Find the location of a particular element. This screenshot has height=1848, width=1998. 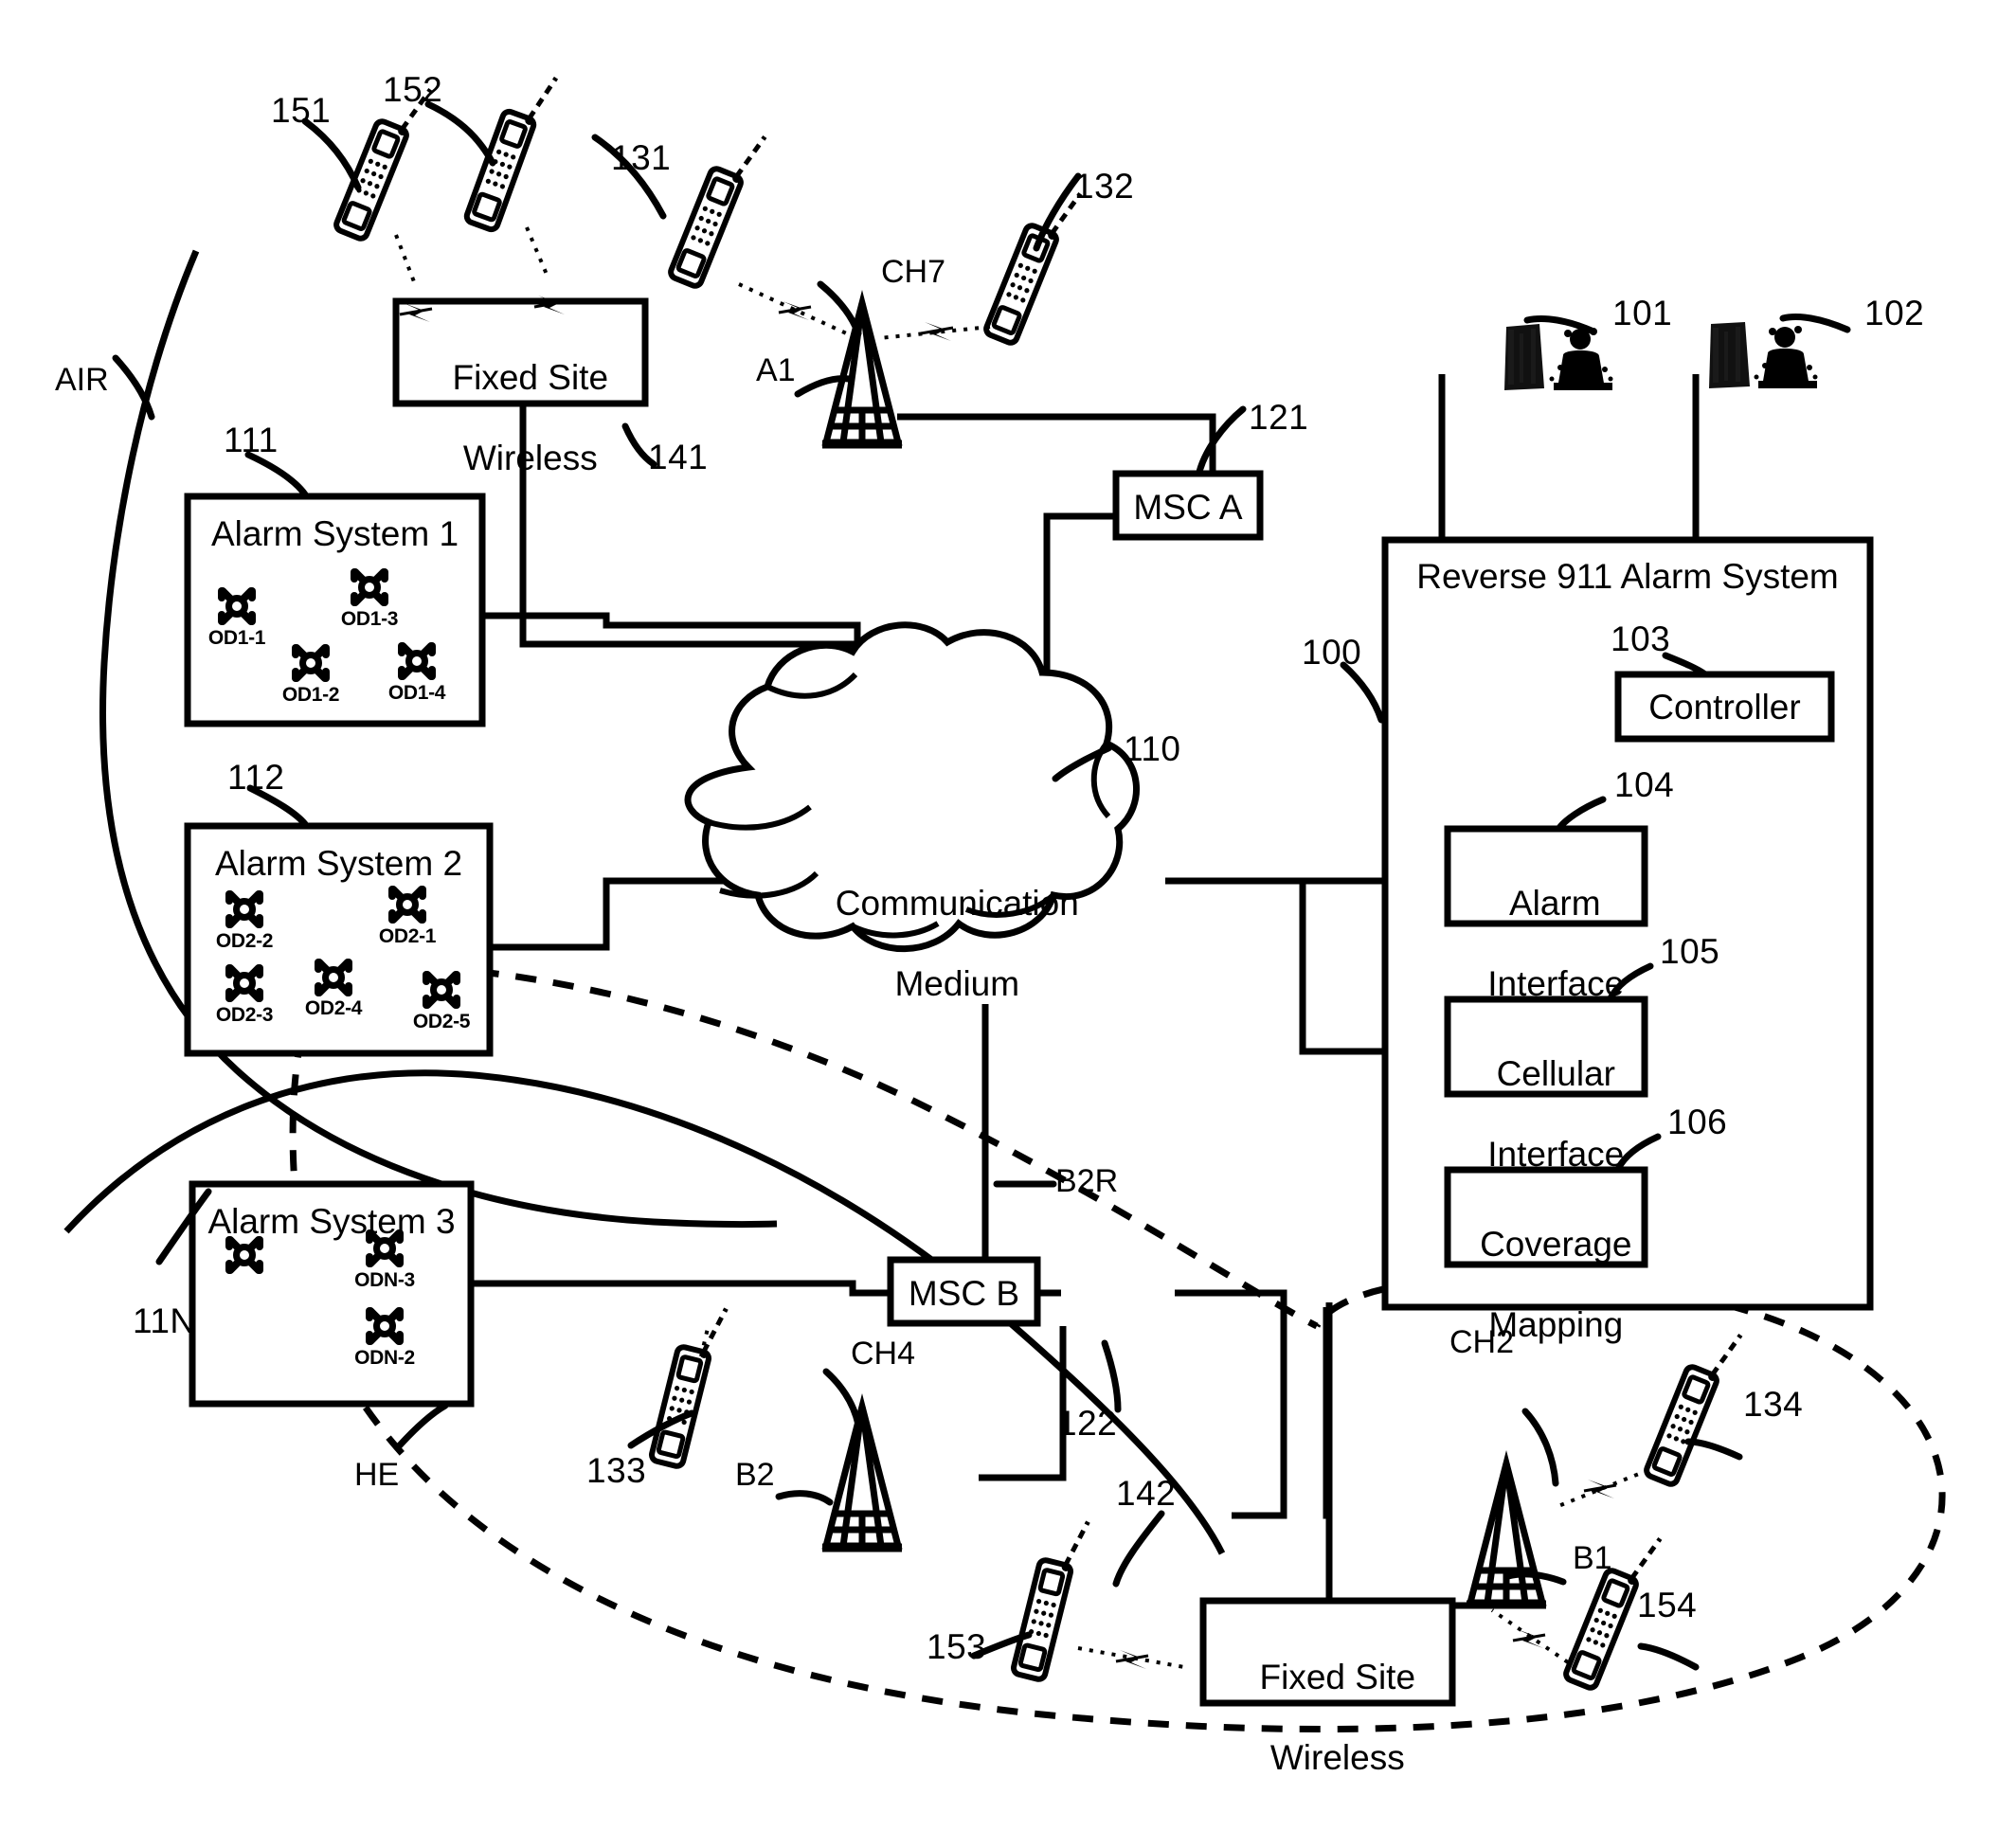

controller-label: Controller is located at coordinates (1724, 707).